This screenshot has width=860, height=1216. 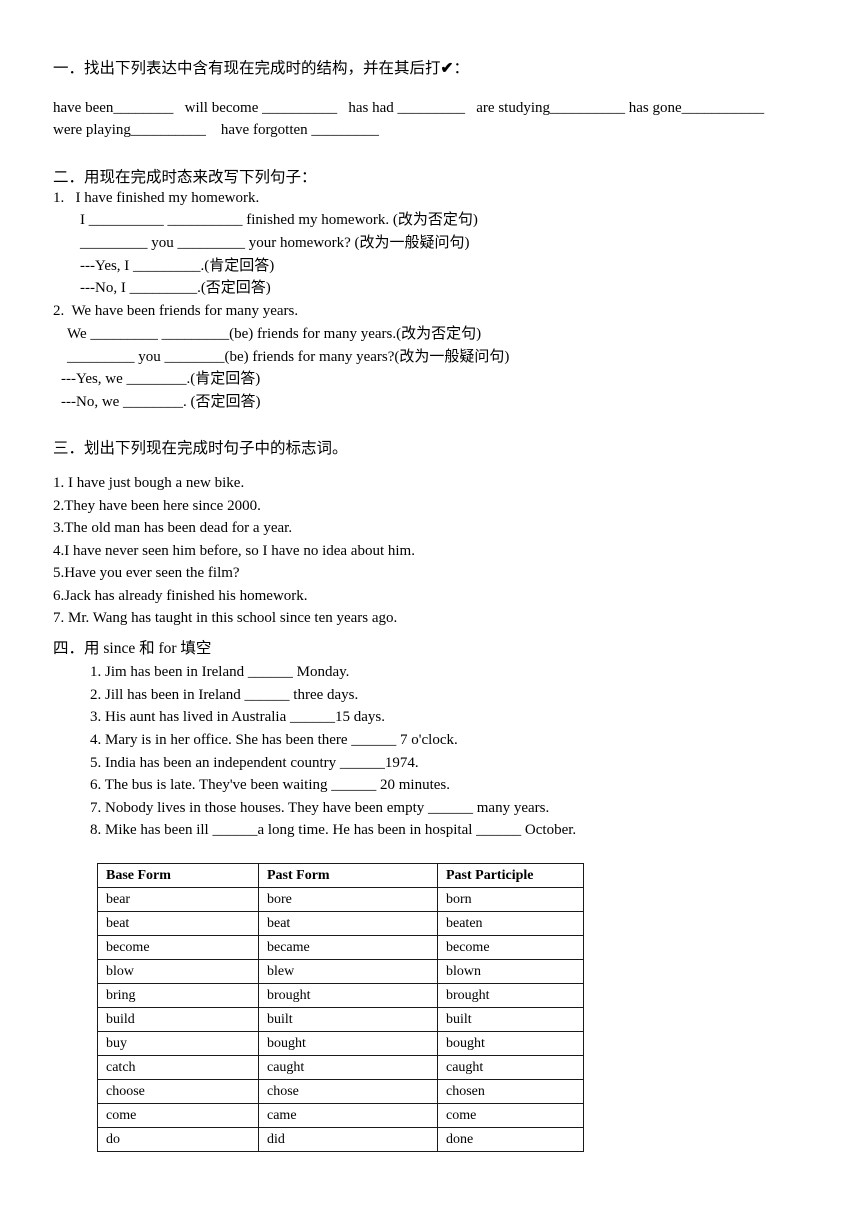 What do you see at coordinates (348, 1019) in the screenshot?
I see `cell-past-form: built` at bounding box center [348, 1019].